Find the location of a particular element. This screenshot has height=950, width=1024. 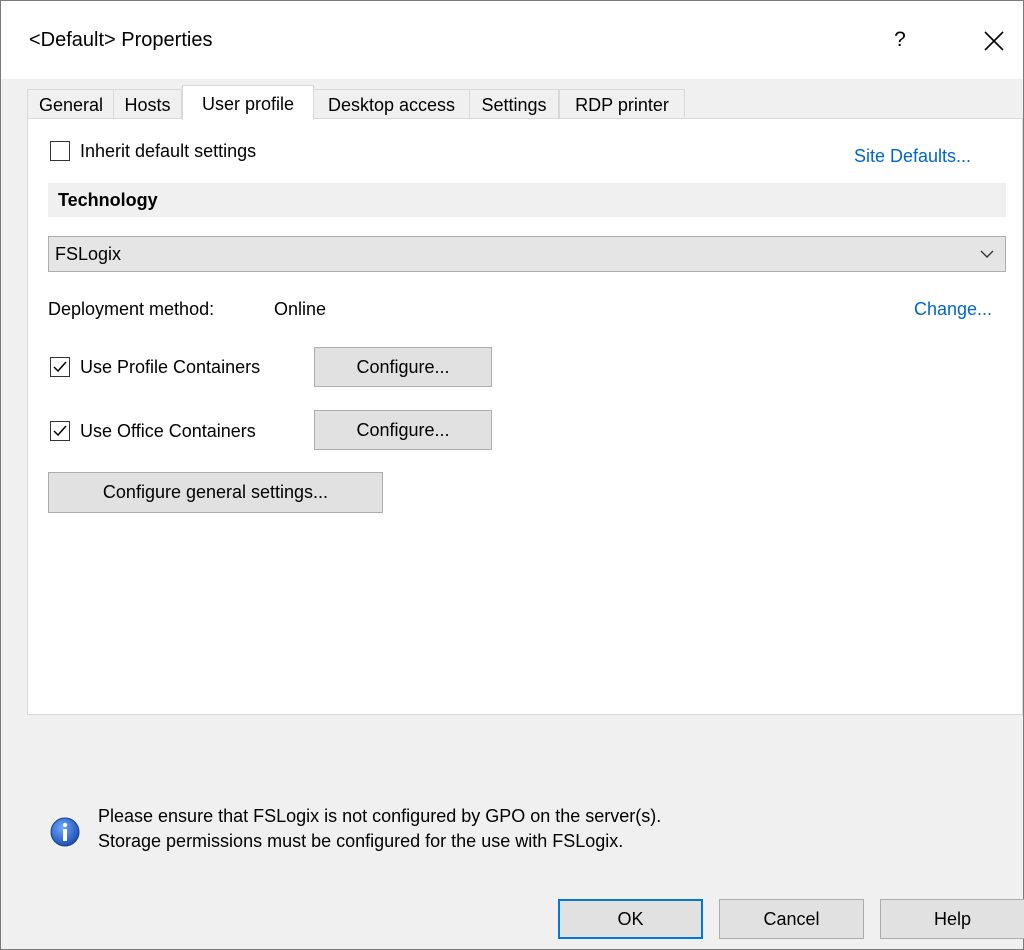

cancel-button: Cancel is located at coordinates (791, 919).